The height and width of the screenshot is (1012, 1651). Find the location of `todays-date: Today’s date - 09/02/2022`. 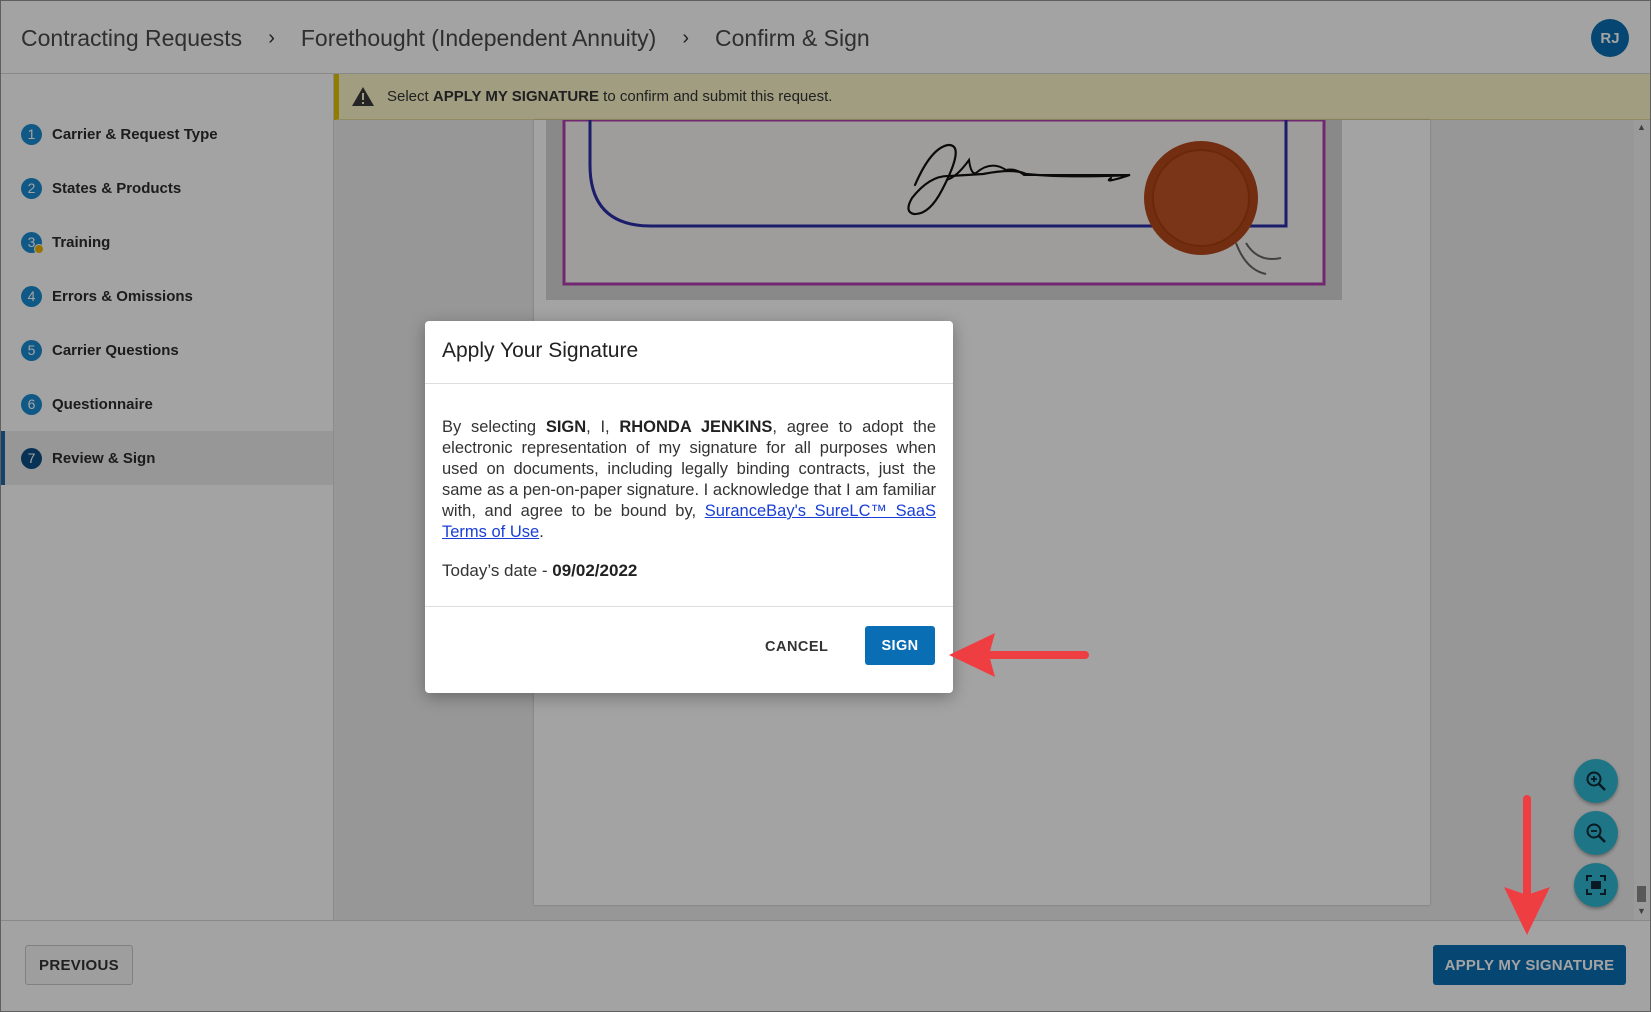

todays-date: Today’s date - 09/02/2022 is located at coordinates (539, 571).